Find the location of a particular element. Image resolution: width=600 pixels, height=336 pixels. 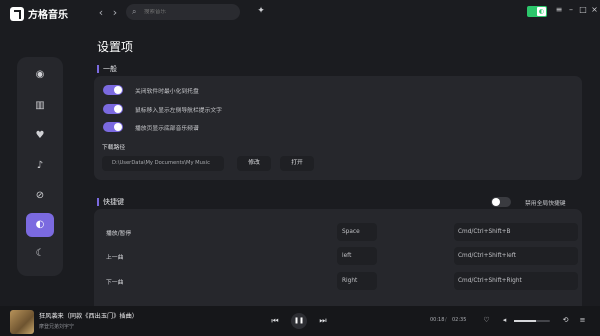

option-label: 关闭软件时最小化到托盘 is located at coordinates (167, 91).